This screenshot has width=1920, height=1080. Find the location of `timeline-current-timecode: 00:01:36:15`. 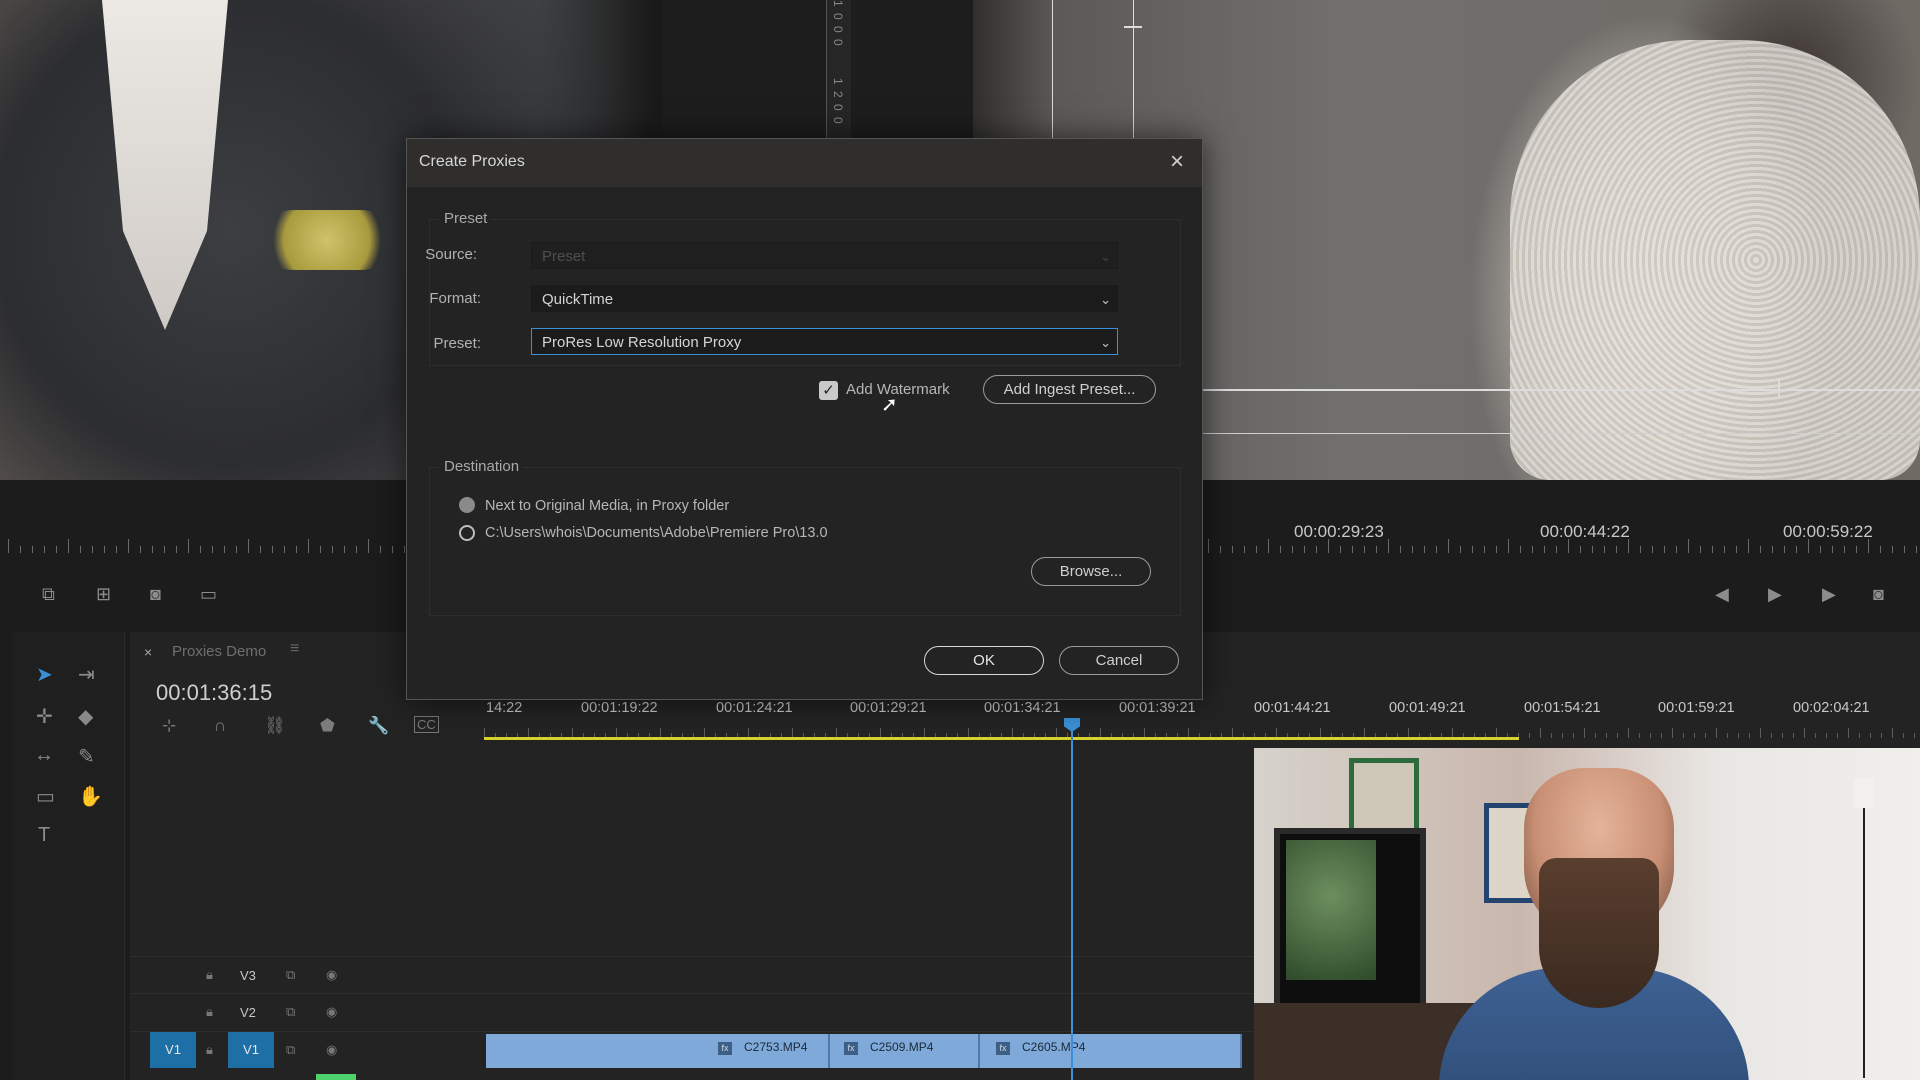

timeline-current-timecode: 00:01:36:15 is located at coordinates (214, 693).